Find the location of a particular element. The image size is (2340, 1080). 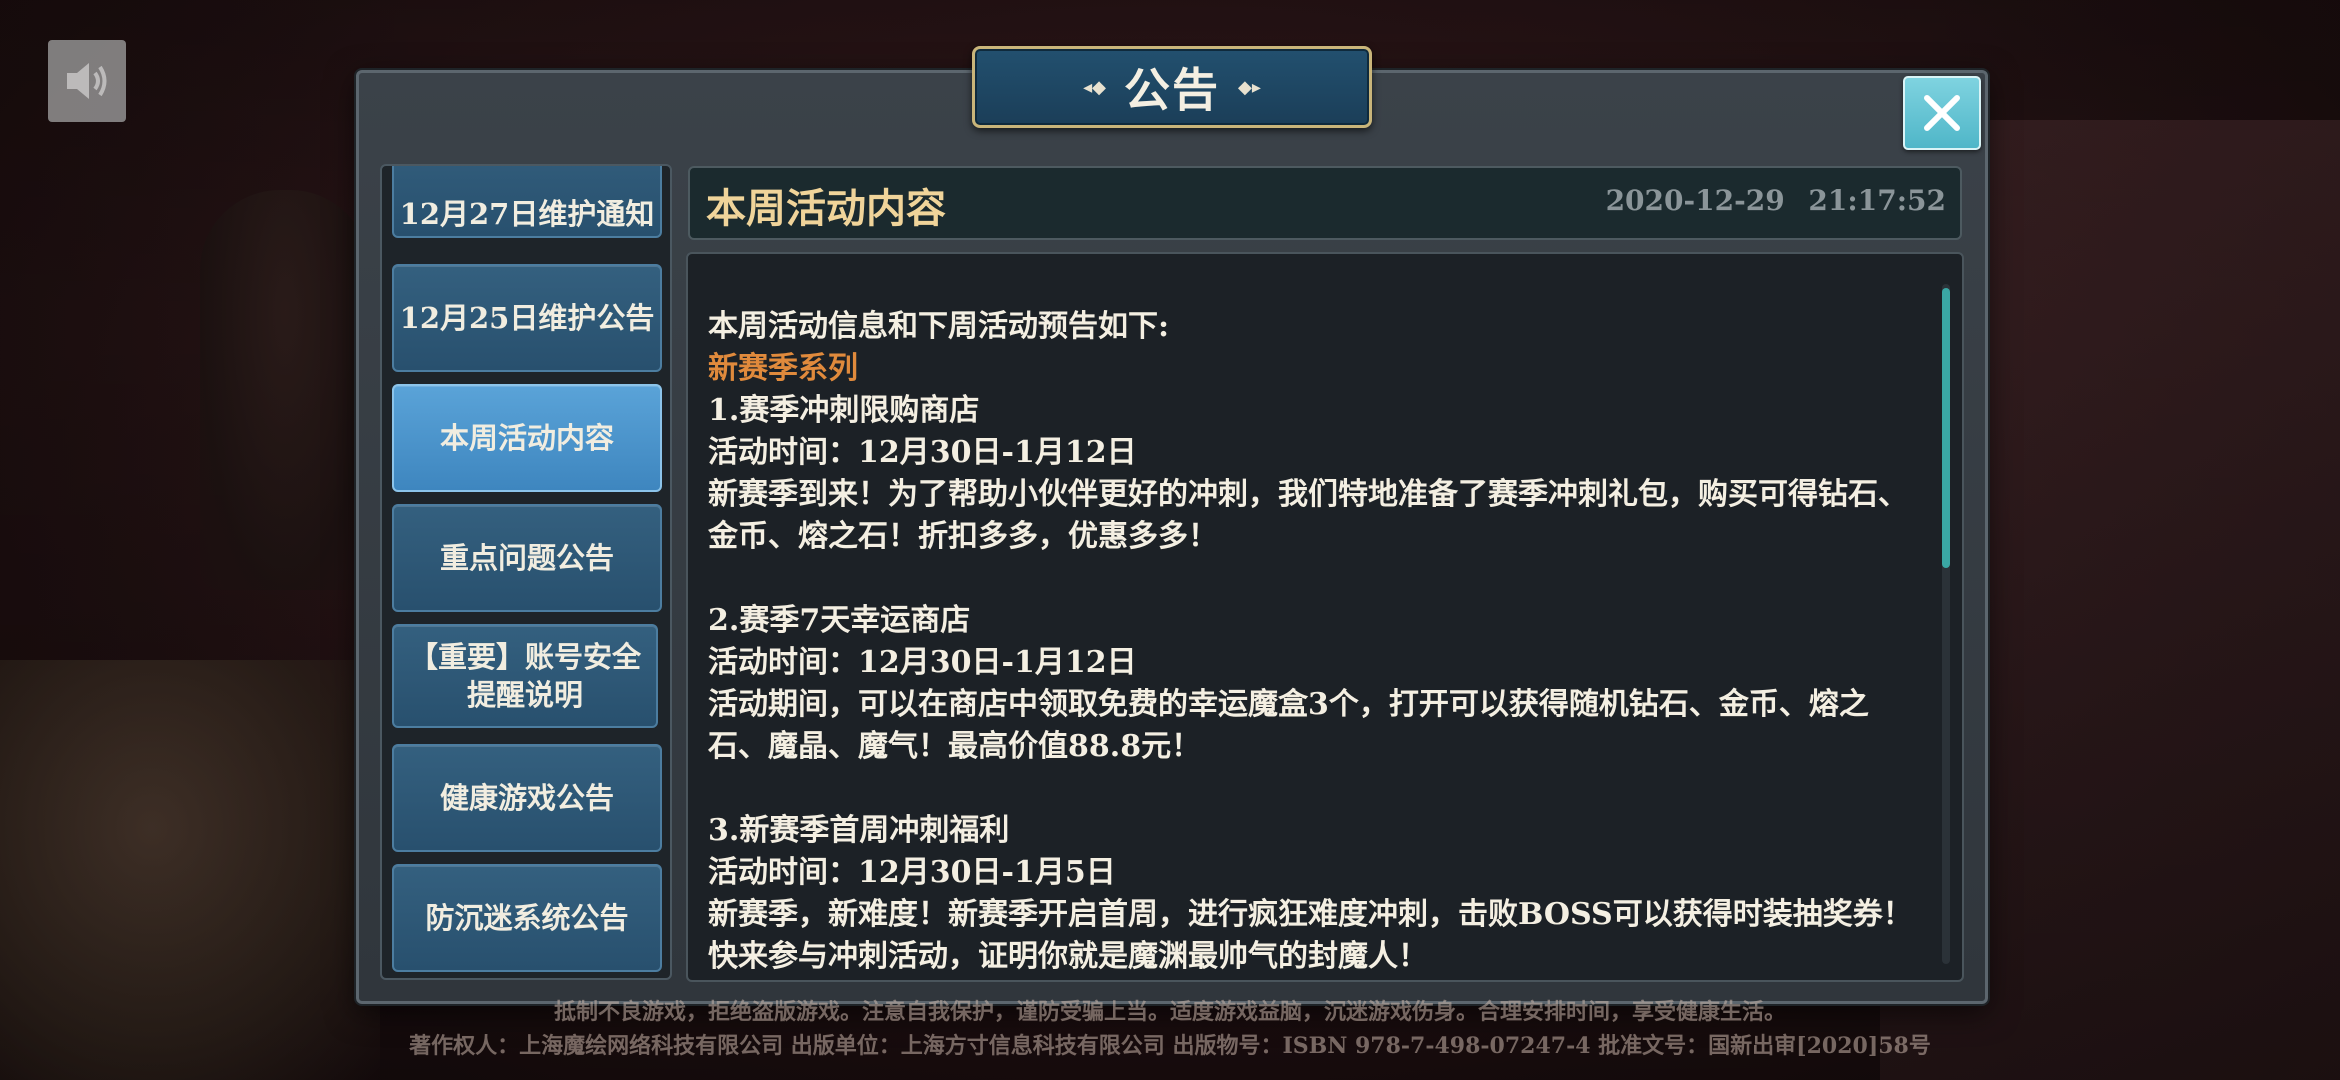

sidebar-item-healthy-gaming: 健康游戏公告 is located at coordinates (527, 798).